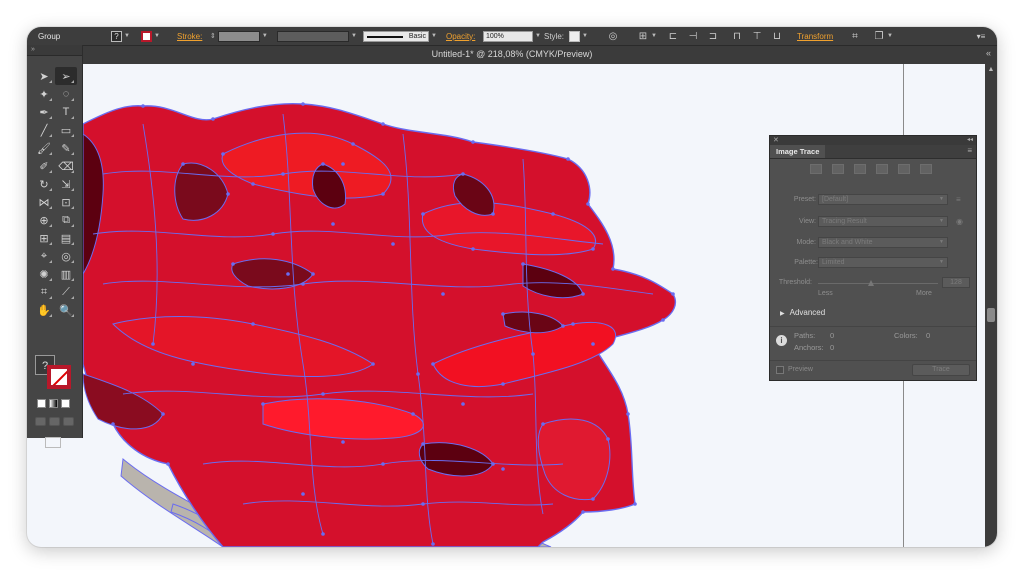 The height and width of the screenshot is (574, 1024). What do you see at coordinates (883, 199) in the screenshot?
I see `preset-dropdown: [Default] ▼` at bounding box center [883, 199].